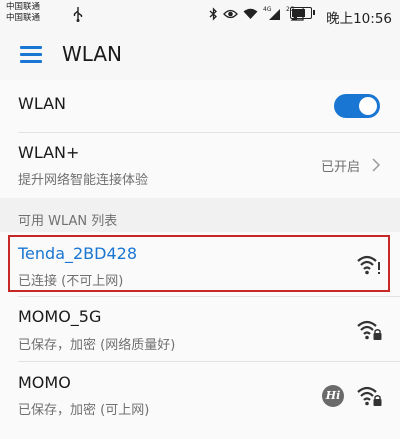 The width and height of the screenshot is (400, 439). I want to click on eye-icon, so click(230, 14).